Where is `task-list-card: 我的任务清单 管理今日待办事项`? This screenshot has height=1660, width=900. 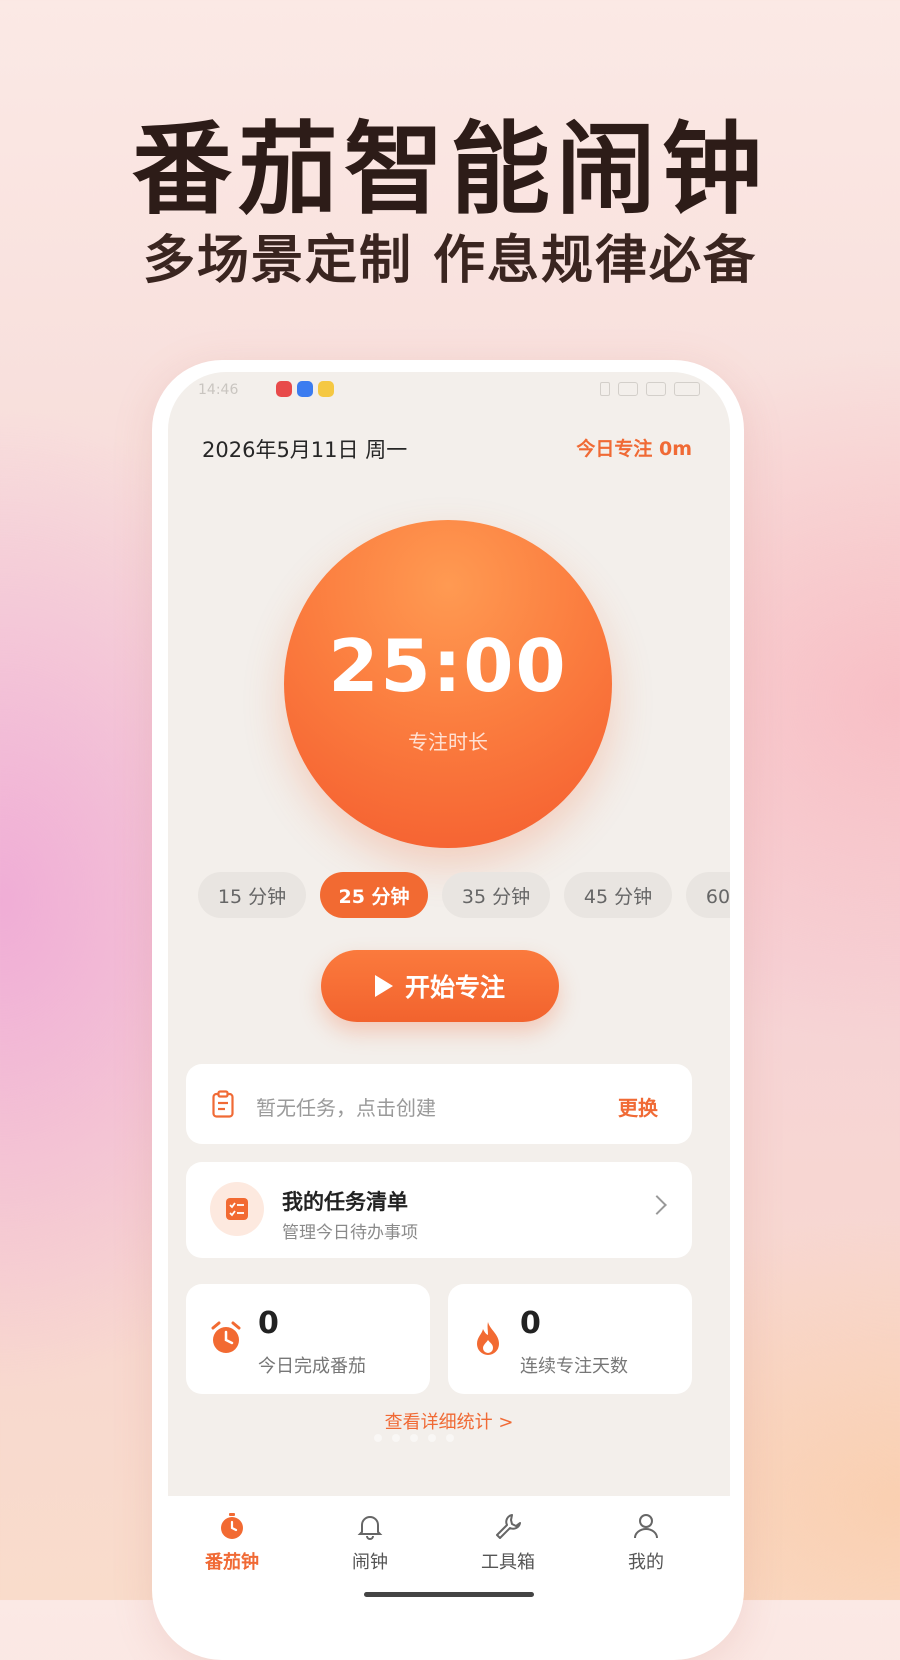 task-list-card: 我的任务清单 管理今日待办事项 is located at coordinates (439, 1210).